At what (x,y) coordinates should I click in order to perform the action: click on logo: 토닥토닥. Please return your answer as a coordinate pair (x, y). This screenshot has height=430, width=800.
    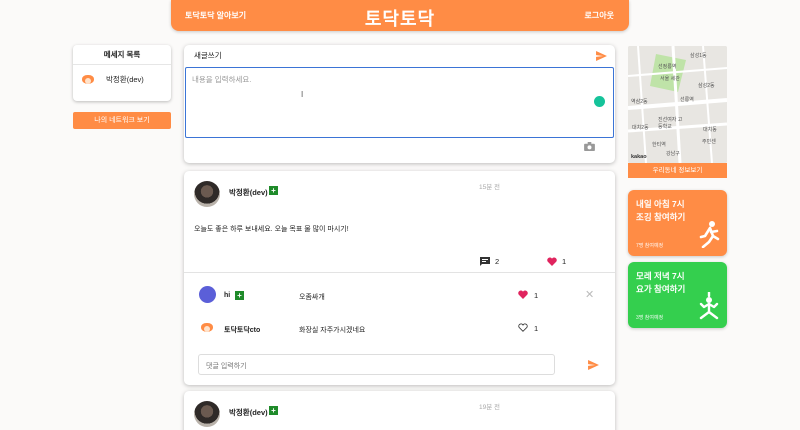
    Looking at the image, I should click on (400, 18).